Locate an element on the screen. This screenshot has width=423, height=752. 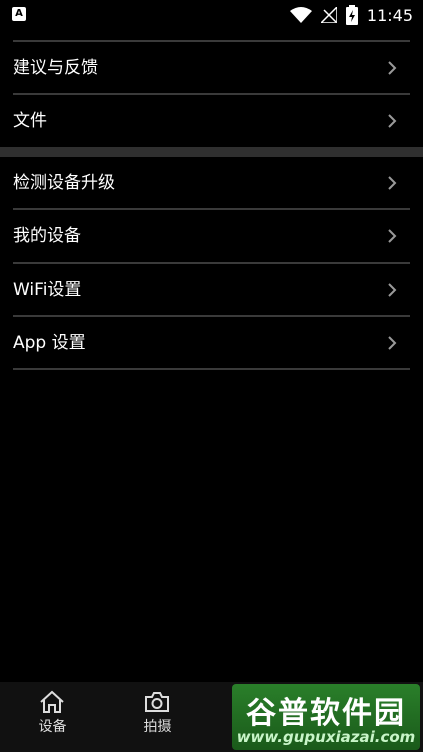
nav-tab-label: 设备 is located at coordinates (52, 727).